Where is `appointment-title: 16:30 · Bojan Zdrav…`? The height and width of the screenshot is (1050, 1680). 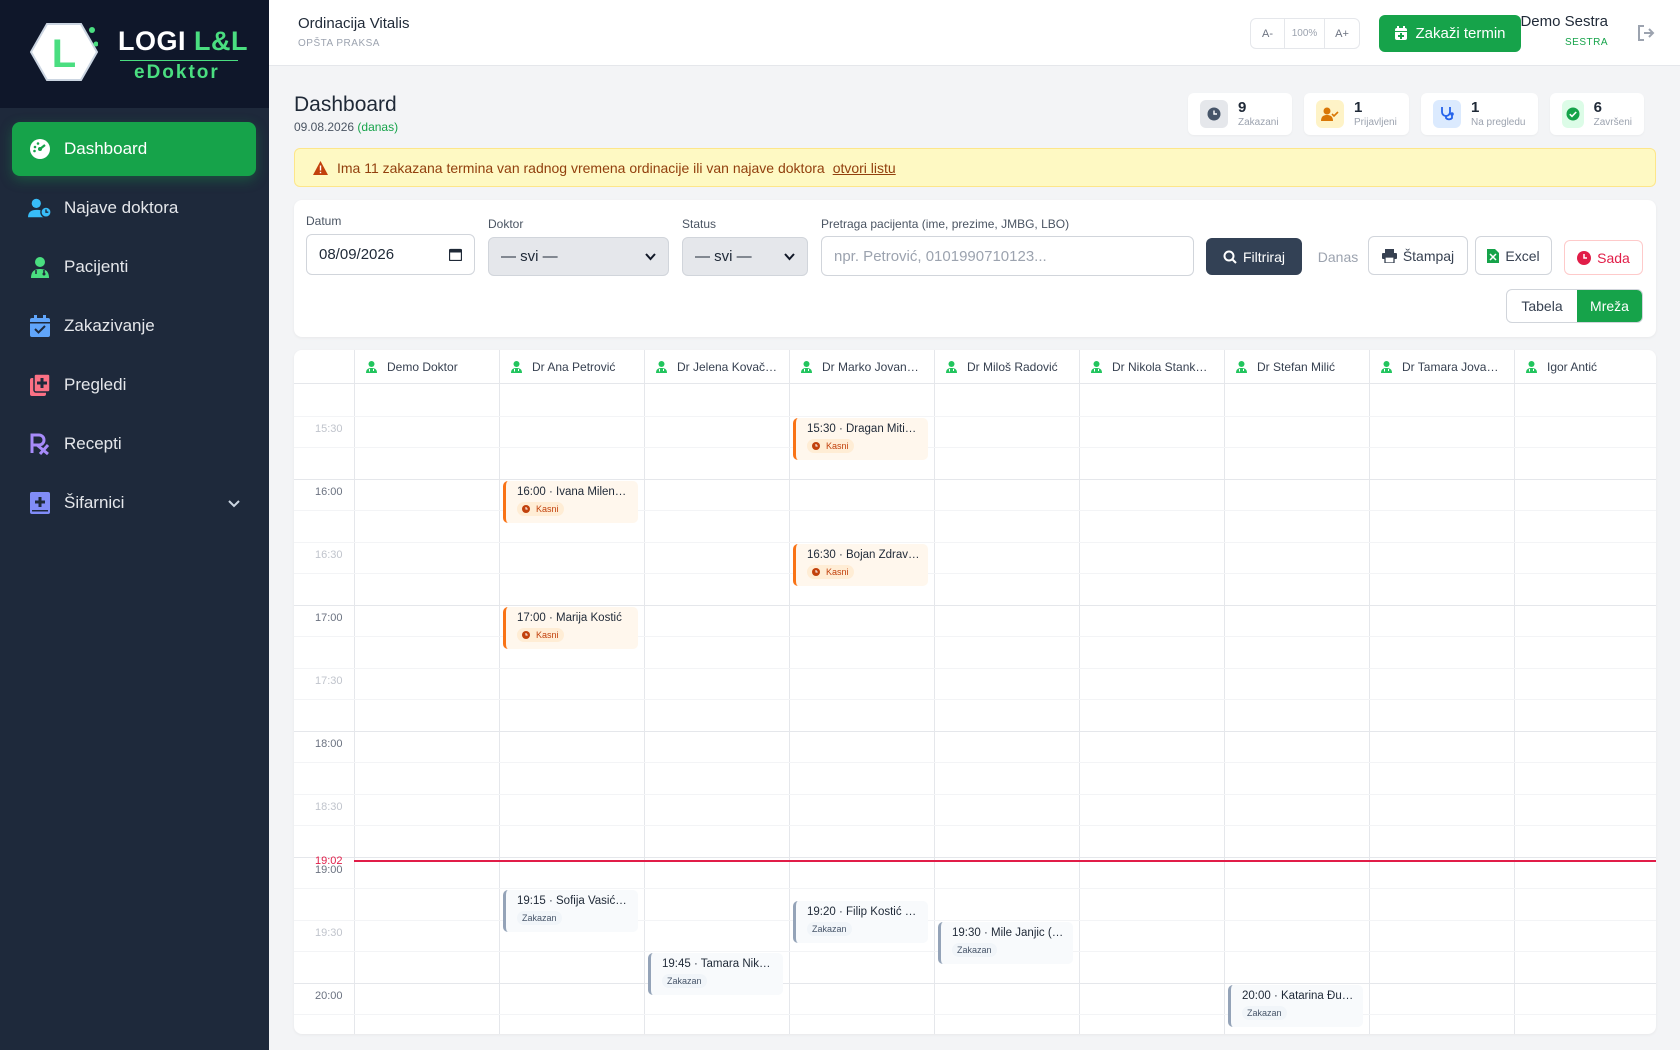 appointment-title: 16:30 · Bojan Zdrav… is located at coordinates (863, 554).